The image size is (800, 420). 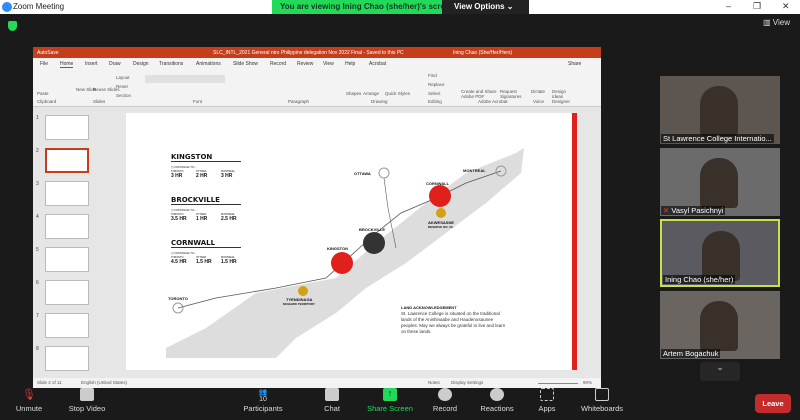 I want to click on record-label: Record, so click(x=445, y=408).